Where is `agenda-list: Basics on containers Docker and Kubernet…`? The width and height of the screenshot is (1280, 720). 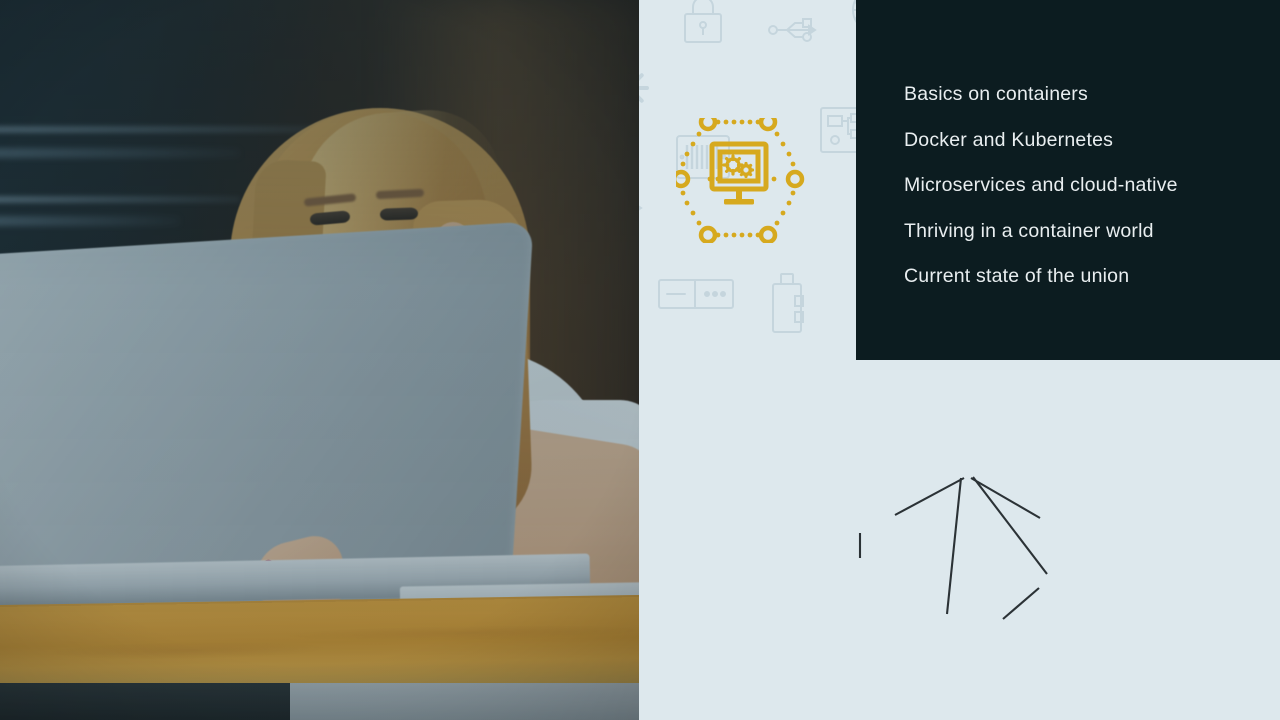 agenda-list: Basics on containers Docker and Kubernet… is located at coordinates (1084, 186).